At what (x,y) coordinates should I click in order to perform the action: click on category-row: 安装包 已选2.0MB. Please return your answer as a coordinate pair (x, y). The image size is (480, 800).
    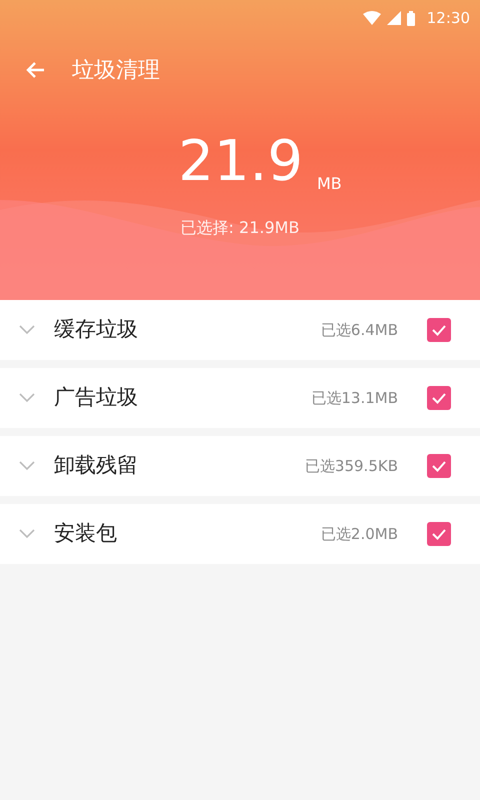
    Looking at the image, I should click on (240, 534).